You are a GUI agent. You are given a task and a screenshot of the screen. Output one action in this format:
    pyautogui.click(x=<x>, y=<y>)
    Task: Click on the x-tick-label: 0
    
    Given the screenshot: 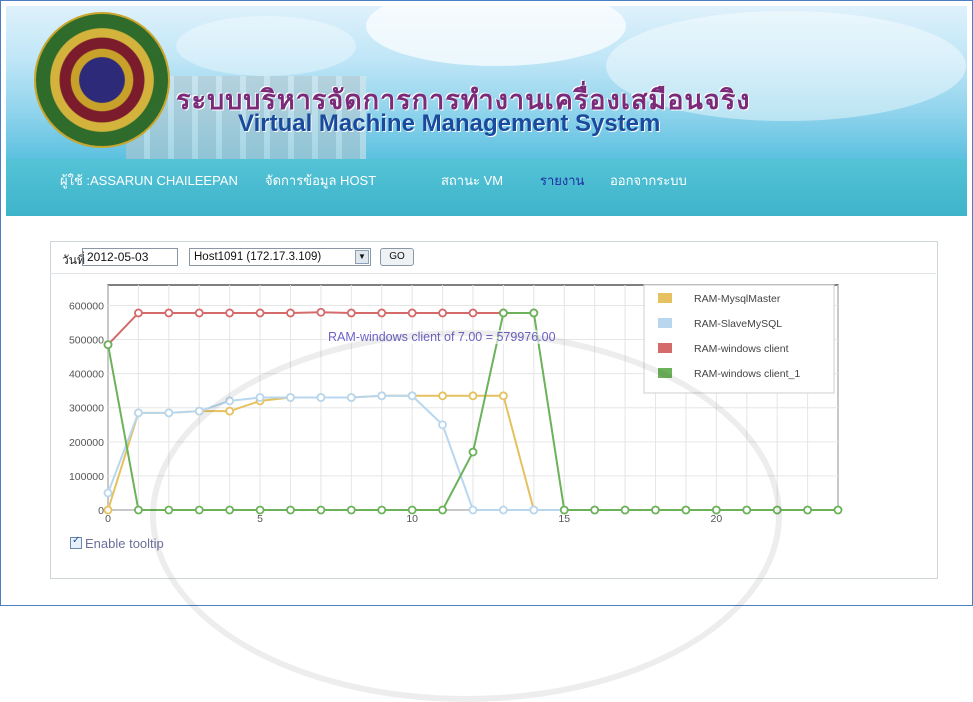 What is the action you would take?
    pyautogui.click(x=108, y=519)
    